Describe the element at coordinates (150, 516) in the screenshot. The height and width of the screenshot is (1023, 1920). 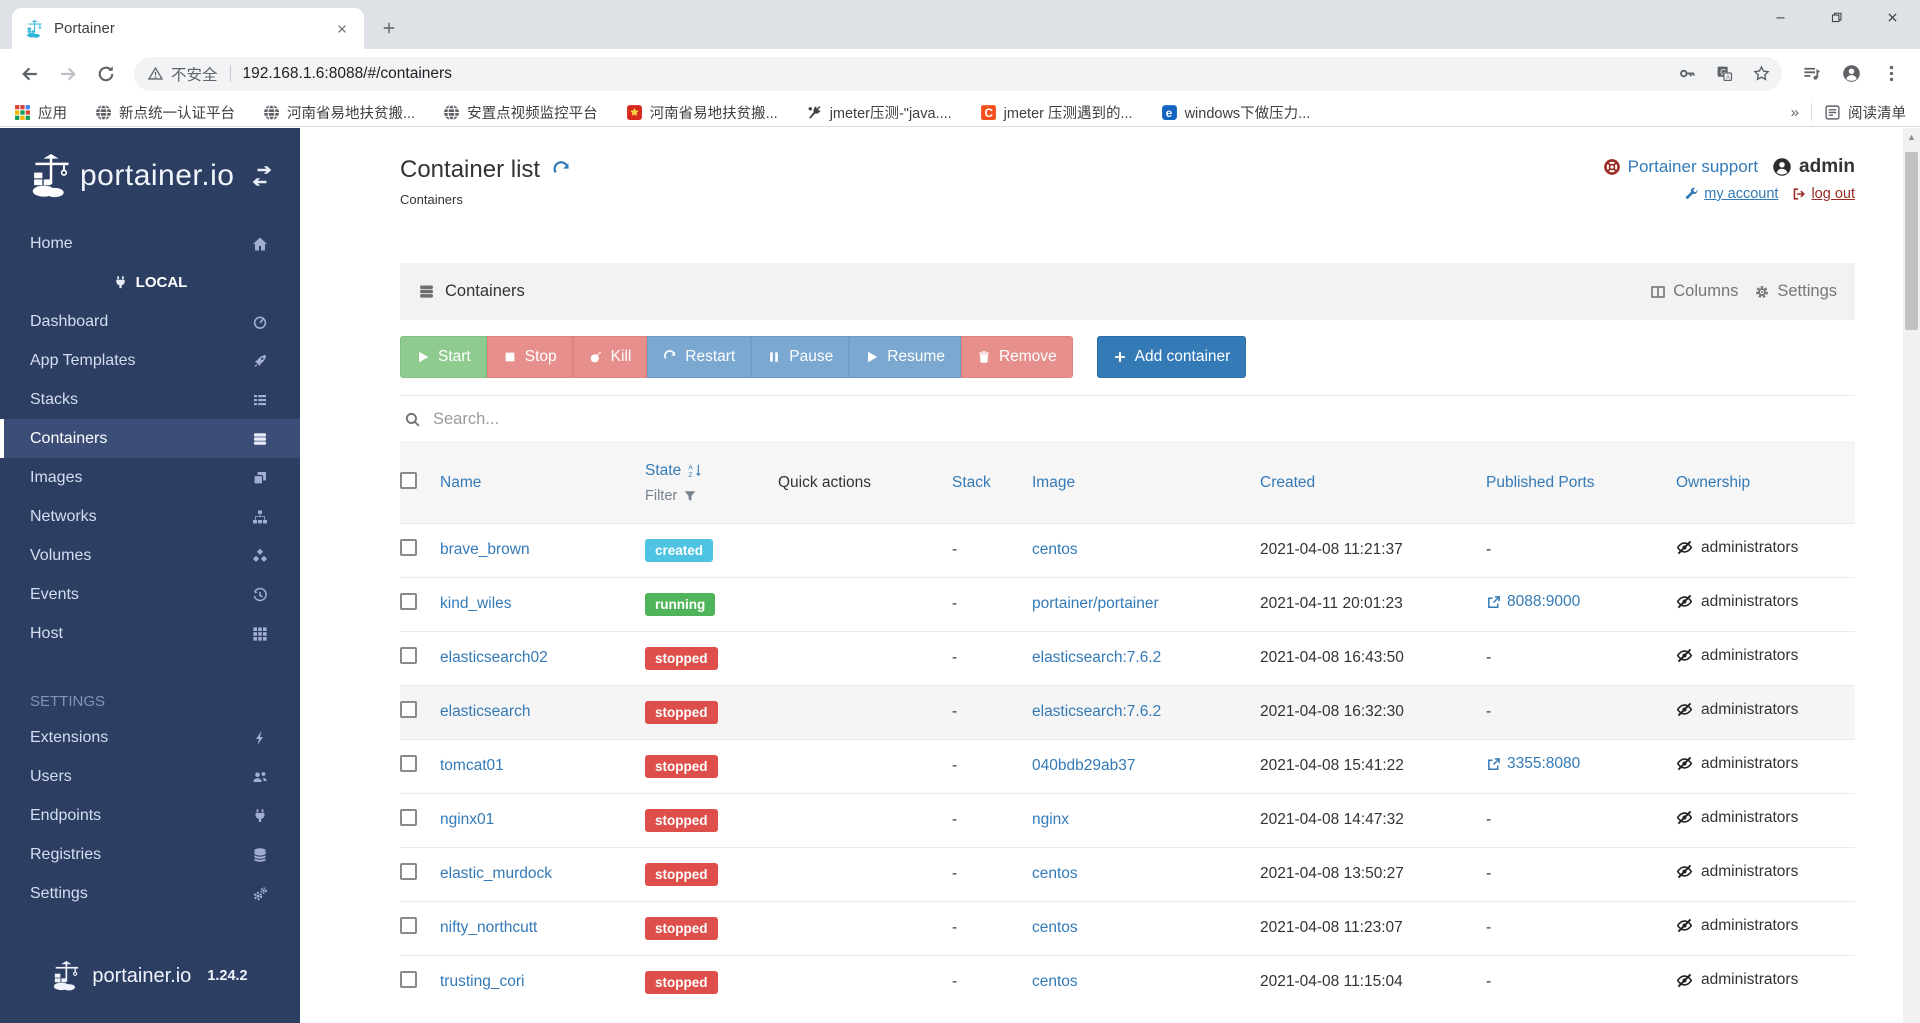
I see `sidebar-item-networks: Networks` at that location.